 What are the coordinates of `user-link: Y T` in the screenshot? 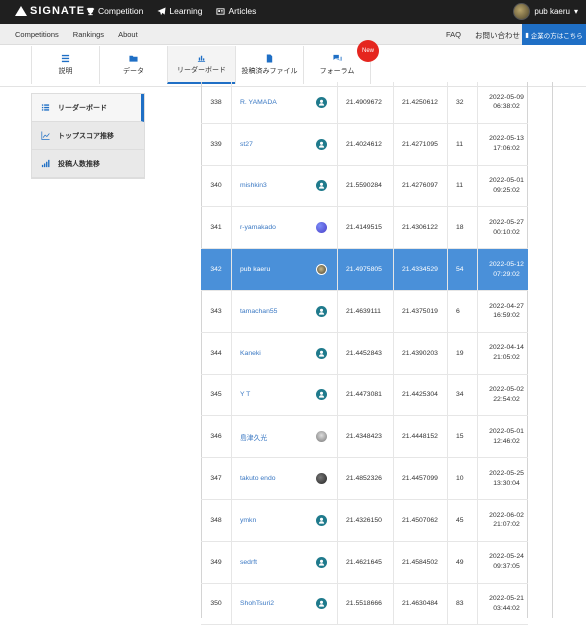 It's located at (245, 394).